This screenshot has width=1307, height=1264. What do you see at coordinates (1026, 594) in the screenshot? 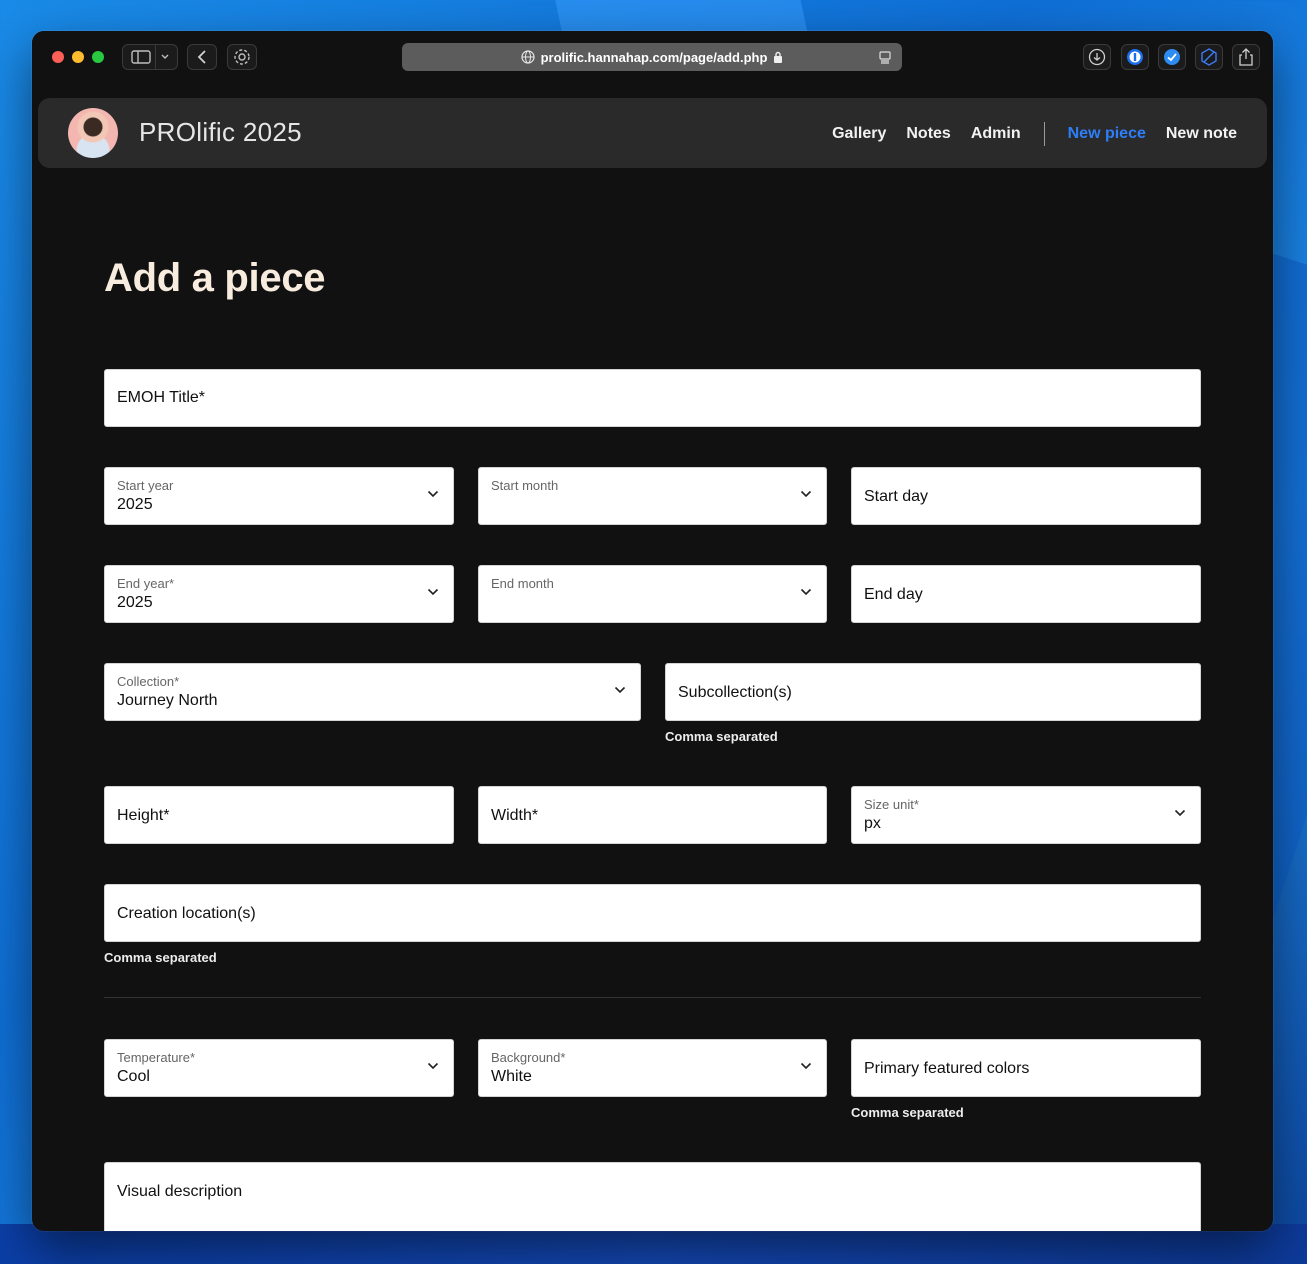
I see `end-day-input: End day` at bounding box center [1026, 594].